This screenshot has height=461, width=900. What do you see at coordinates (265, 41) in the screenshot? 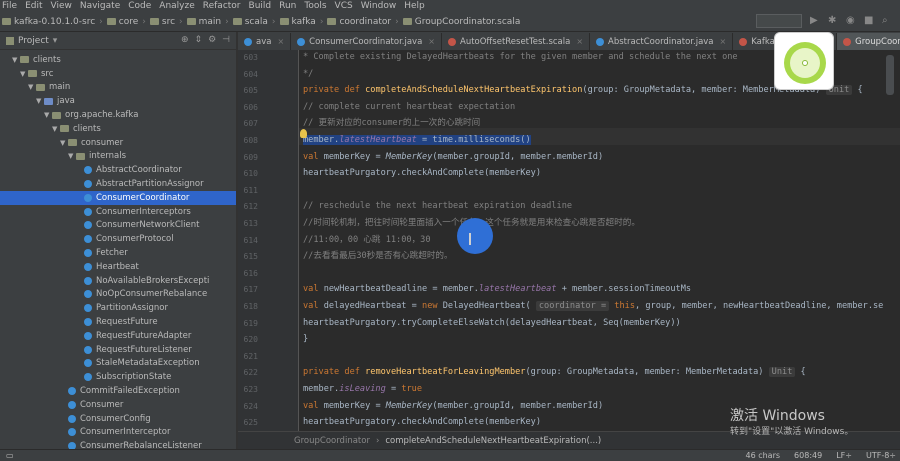
I see `editor-tab: ava ×` at bounding box center [265, 41].